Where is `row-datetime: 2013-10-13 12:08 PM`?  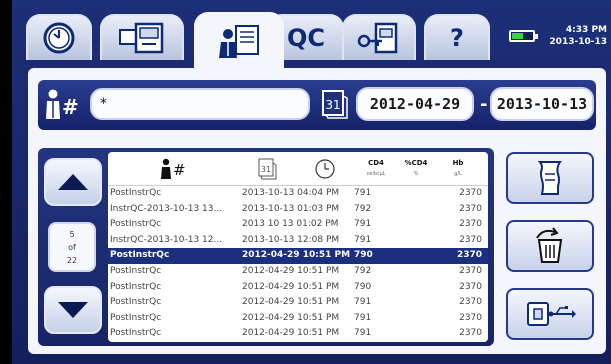
row-datetime: 2013-10-13 12:08 PM is located at coordinates (291, 239).